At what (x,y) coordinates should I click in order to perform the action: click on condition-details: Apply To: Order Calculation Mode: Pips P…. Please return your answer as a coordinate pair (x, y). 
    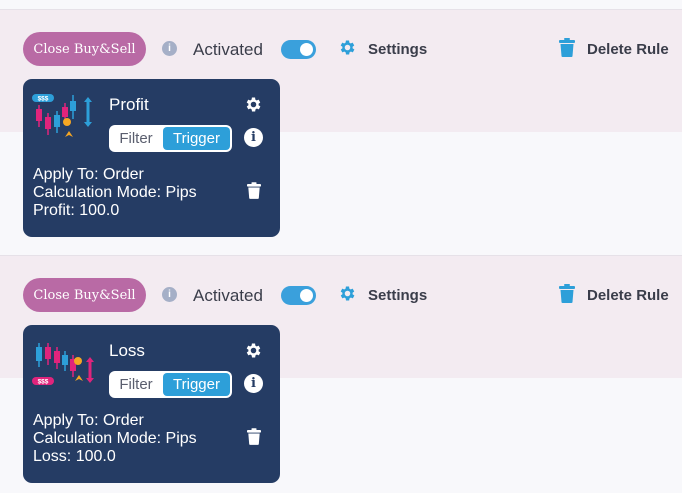
    Looking at the image, I should click on (115, 193).